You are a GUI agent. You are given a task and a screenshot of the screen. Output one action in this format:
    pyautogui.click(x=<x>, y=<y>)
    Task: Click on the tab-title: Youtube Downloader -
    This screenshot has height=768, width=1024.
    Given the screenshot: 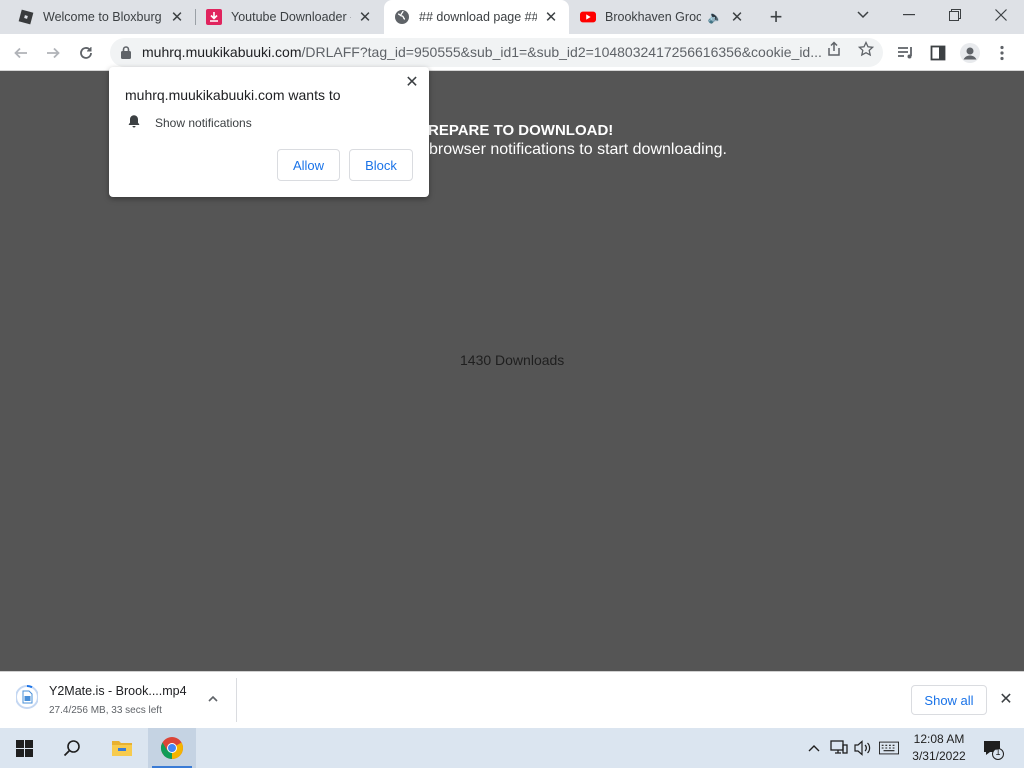 What is the action you would take?
    pyautogui.click(x=291, y=17)
    